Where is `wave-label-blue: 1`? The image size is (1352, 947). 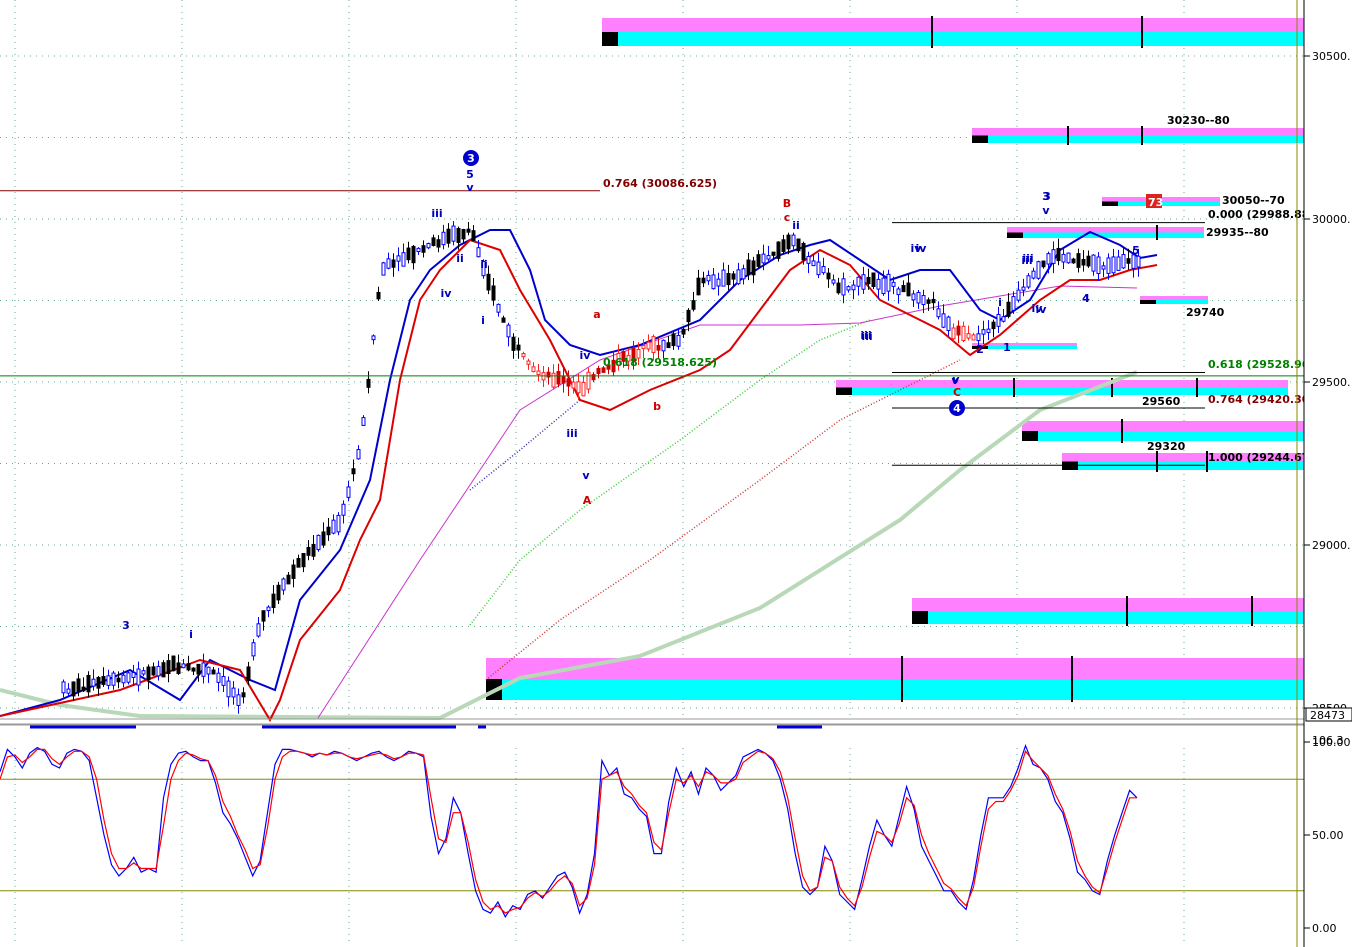 wave-label-blue: 1 is located at coordinates (1007, 347).